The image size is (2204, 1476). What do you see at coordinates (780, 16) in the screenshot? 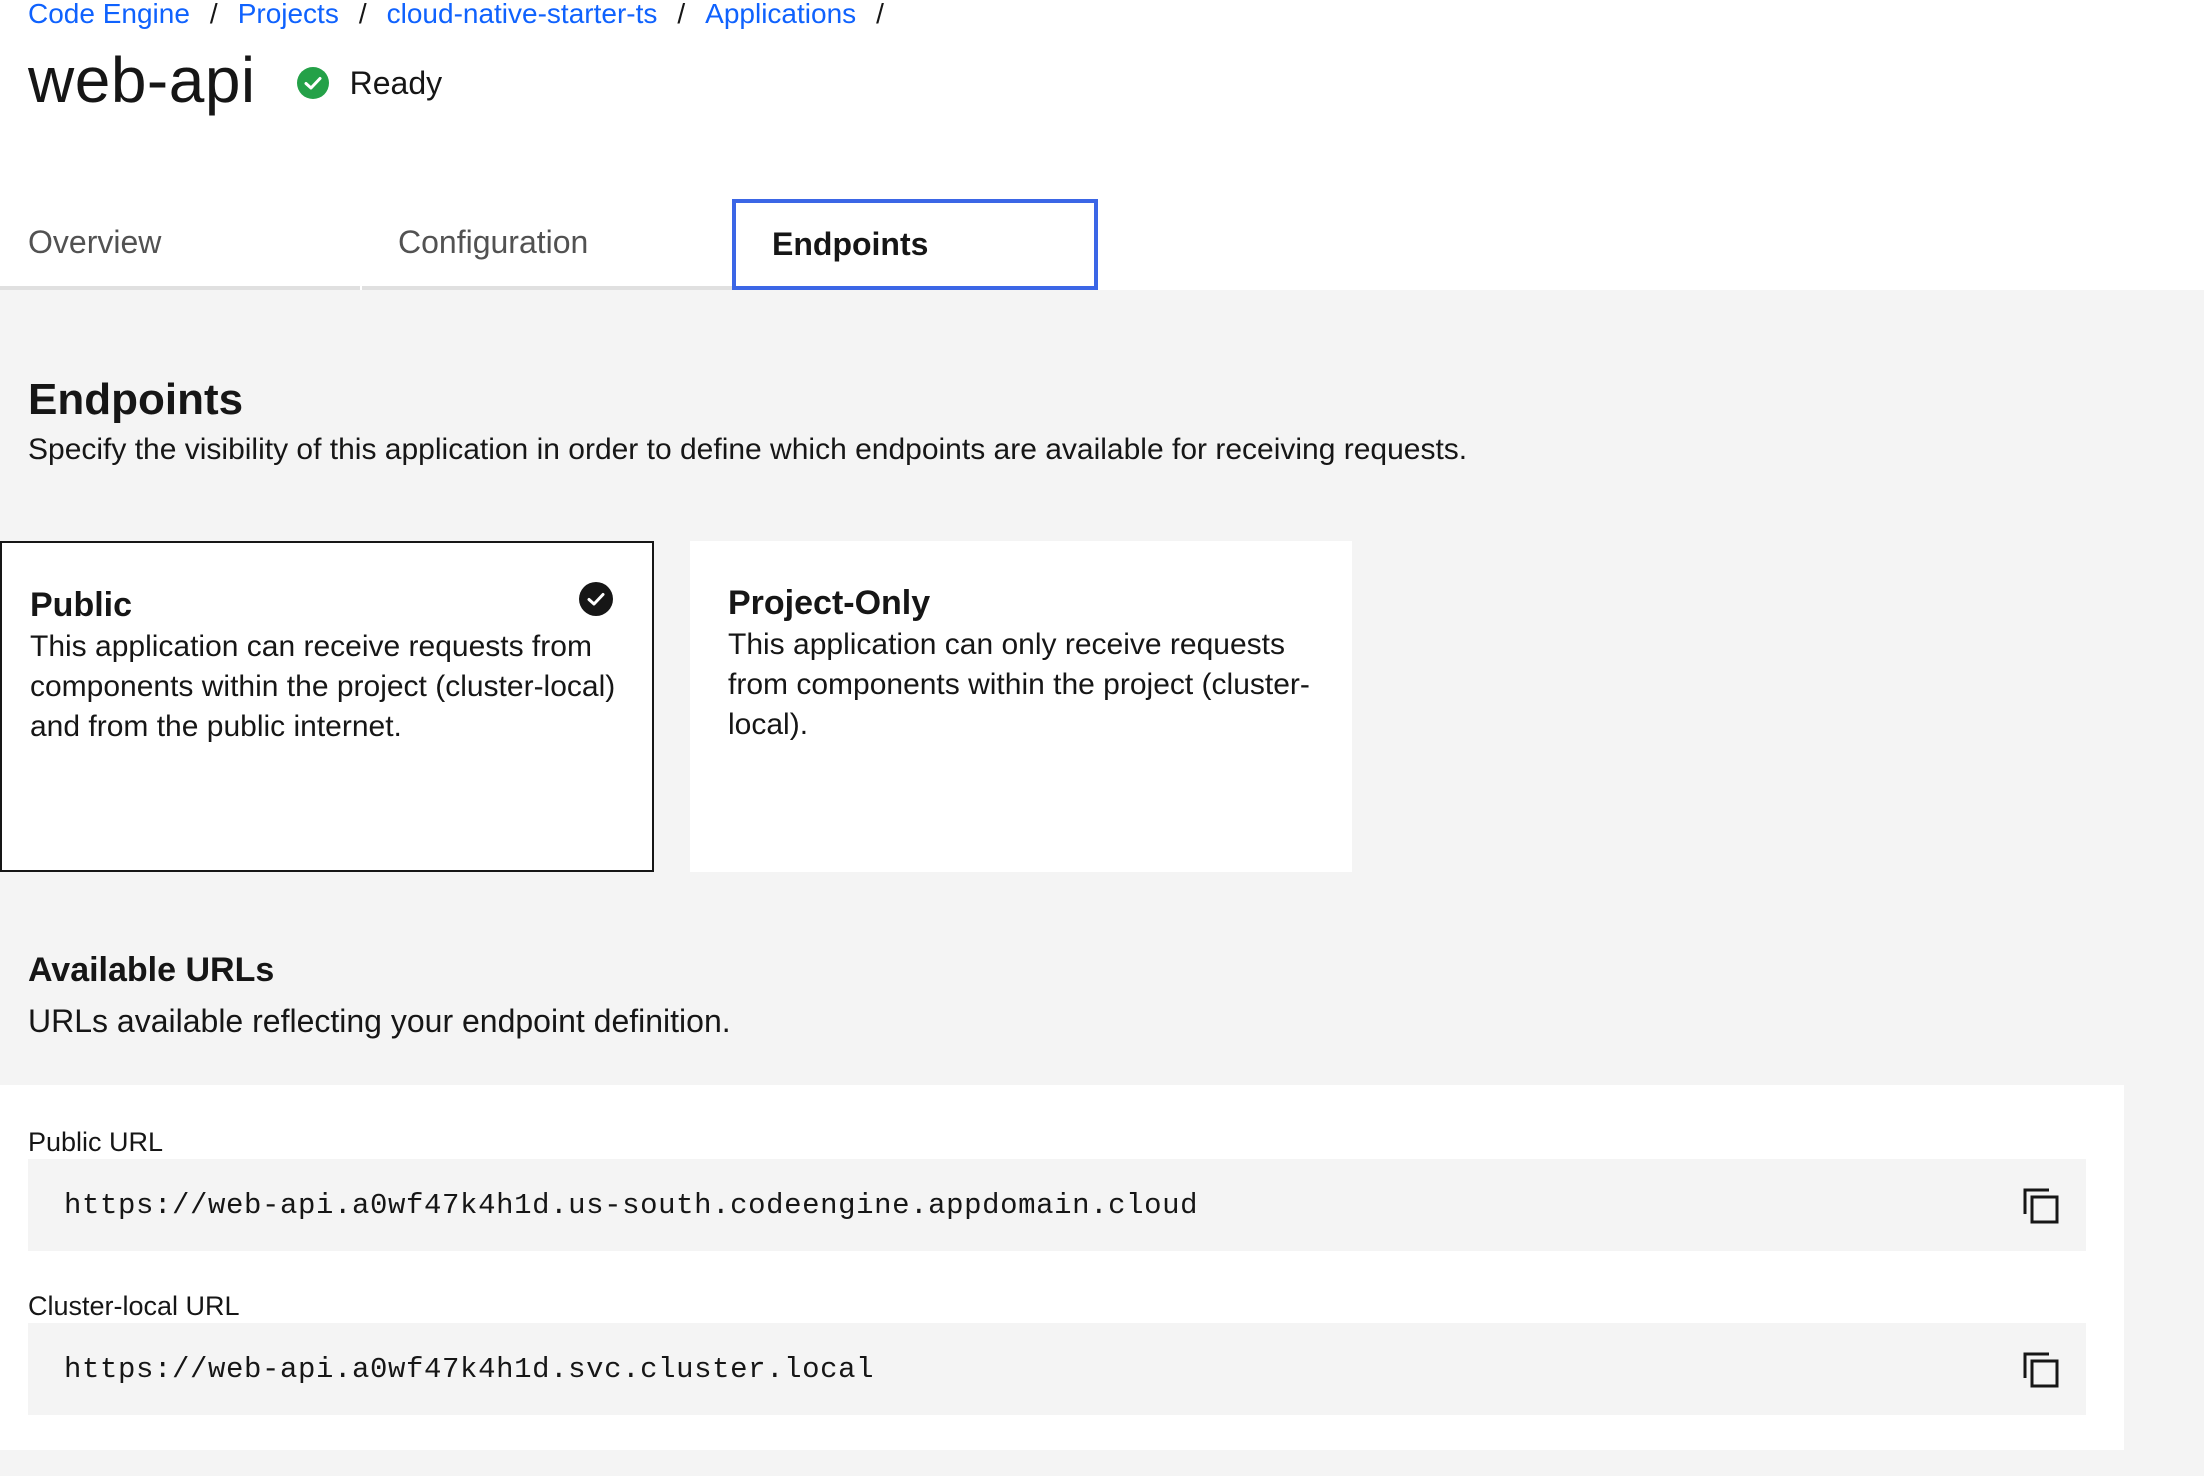
I see `breadcrumb-applications: Applications` at bounding box center [780, 16].